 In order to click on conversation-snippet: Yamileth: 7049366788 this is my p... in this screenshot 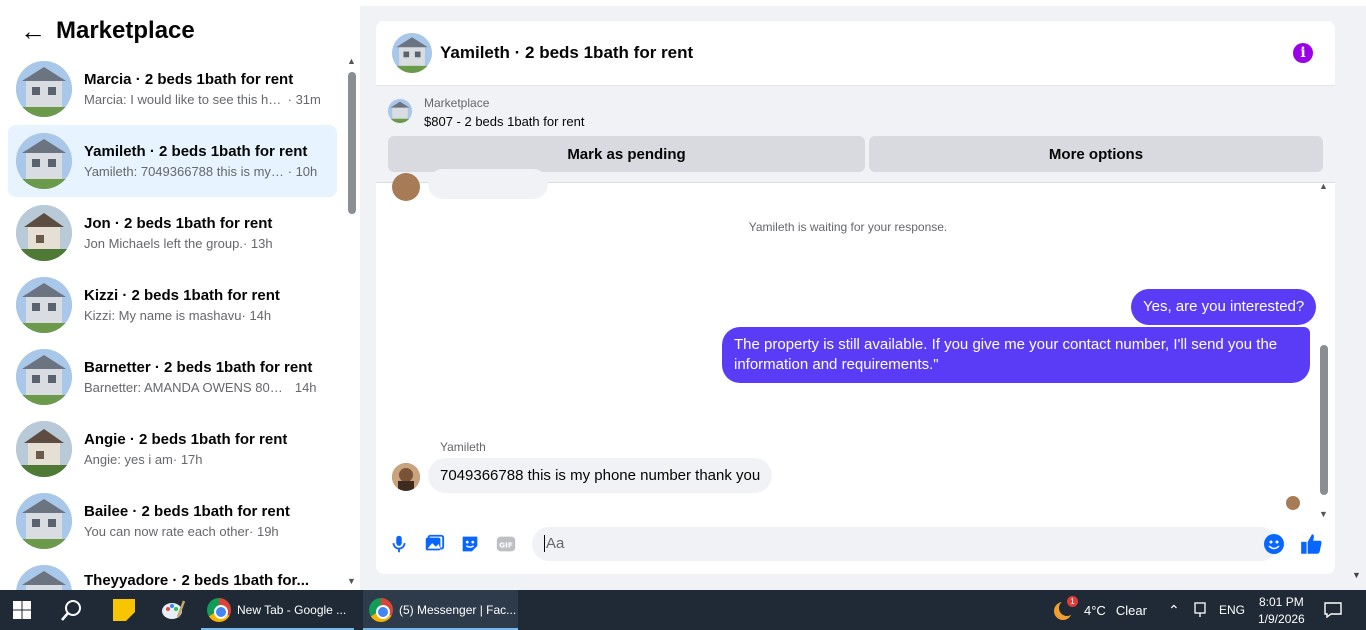, I will do `click(184, 171)`.